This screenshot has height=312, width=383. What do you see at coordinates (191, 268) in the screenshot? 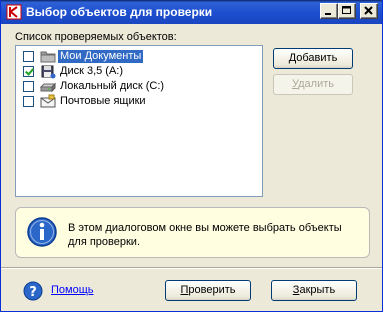
I see `footer-divider` at bounding box center [191, 268].